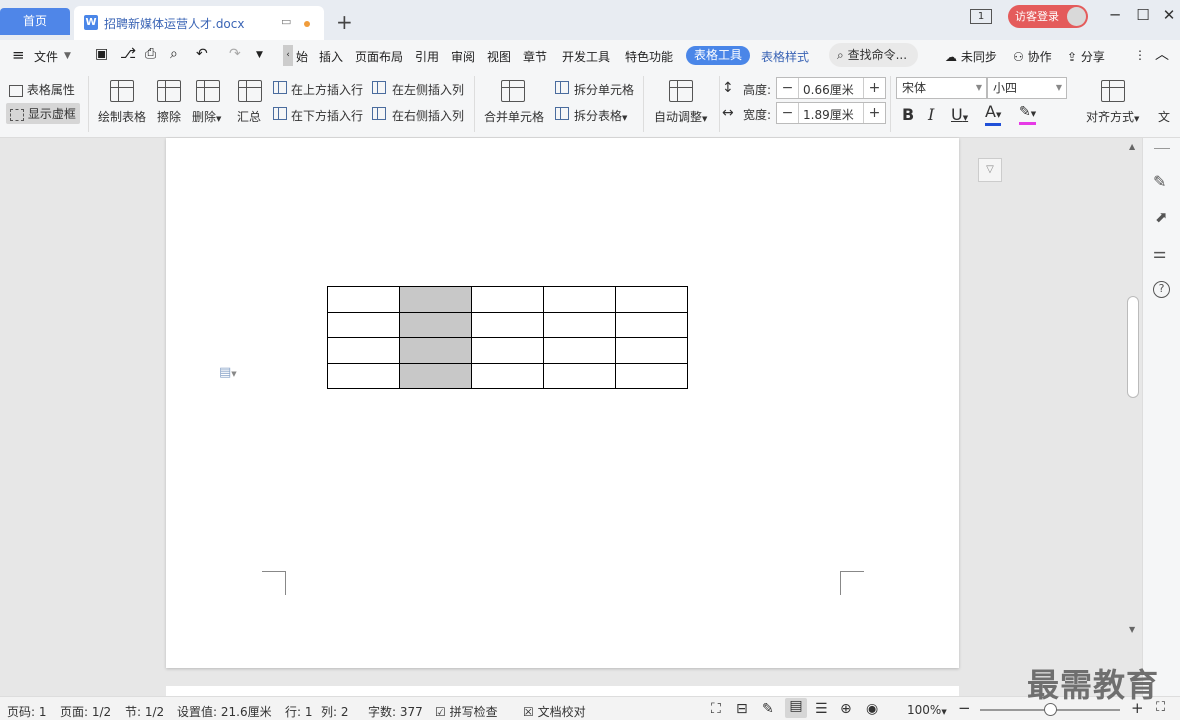  I want to click on width-increase-button: +, so click(874, 113).